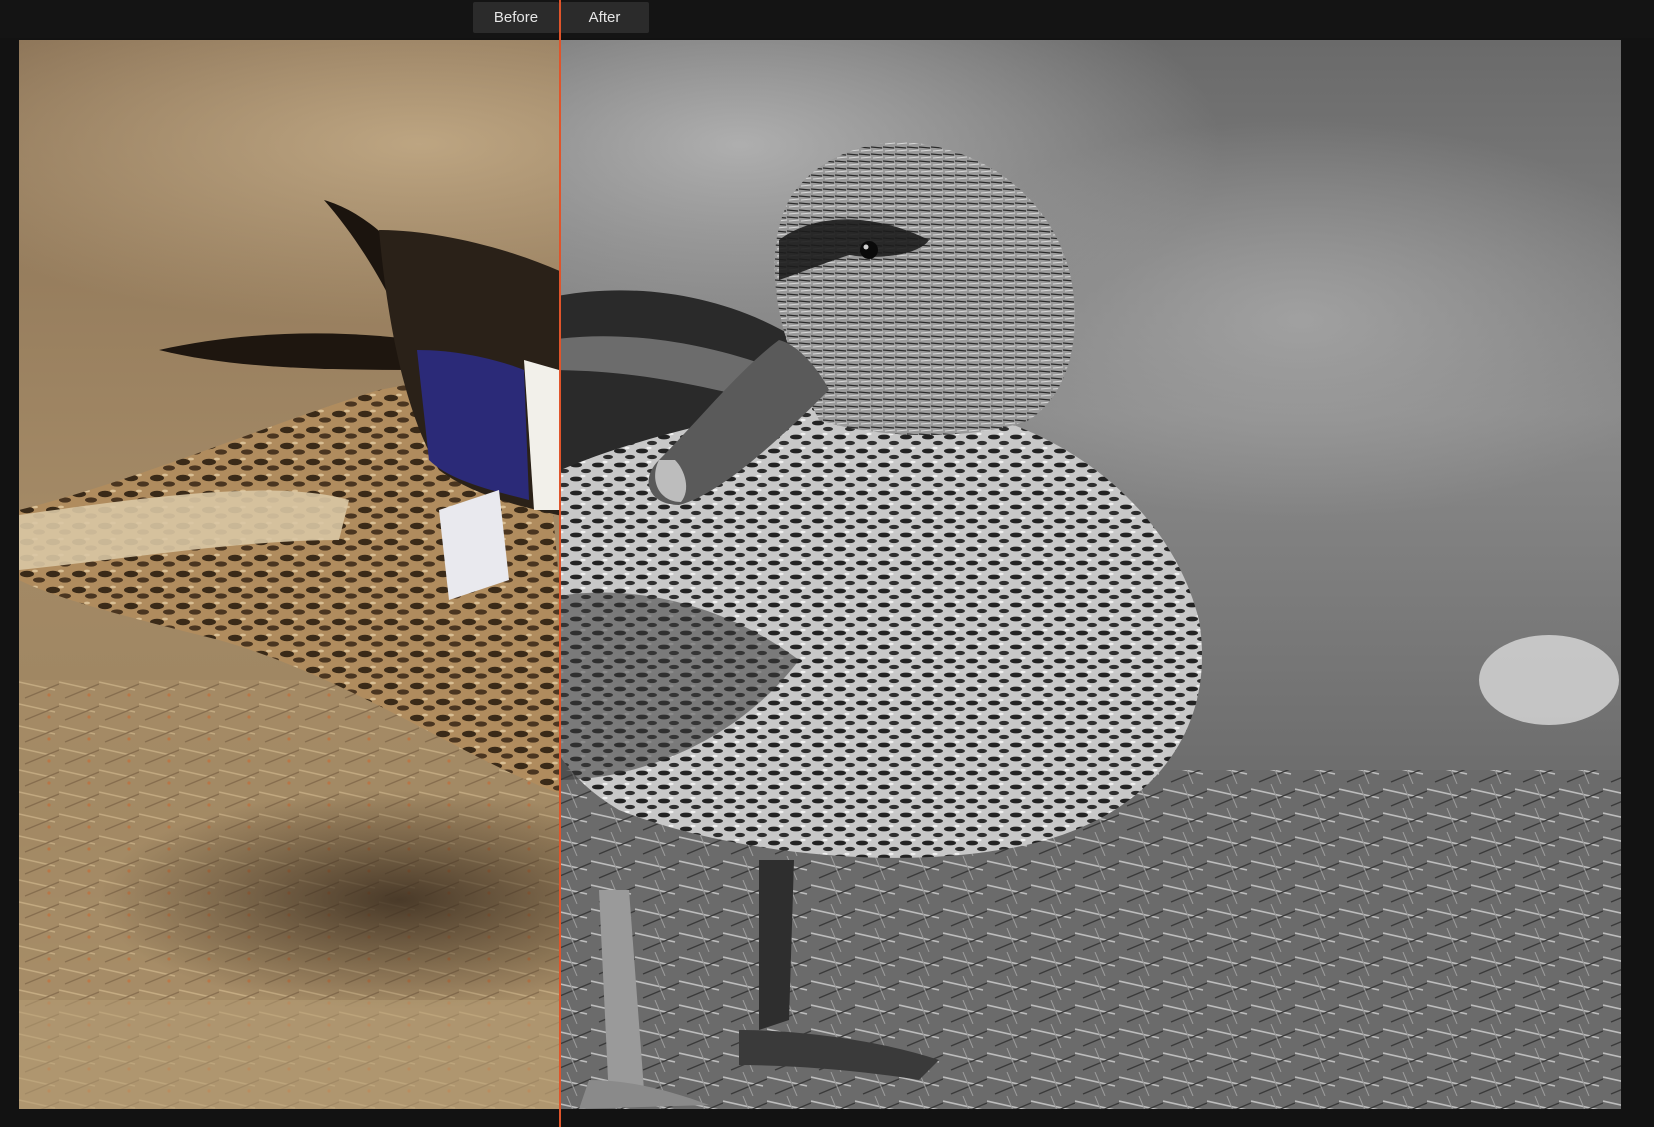 Image resolution: width=1654 pixels, height=1127 pixels. What do you see at coordinates (560, 563) in the screenshot?
I see `split-divider-handle` at bounding box center [560, 563].